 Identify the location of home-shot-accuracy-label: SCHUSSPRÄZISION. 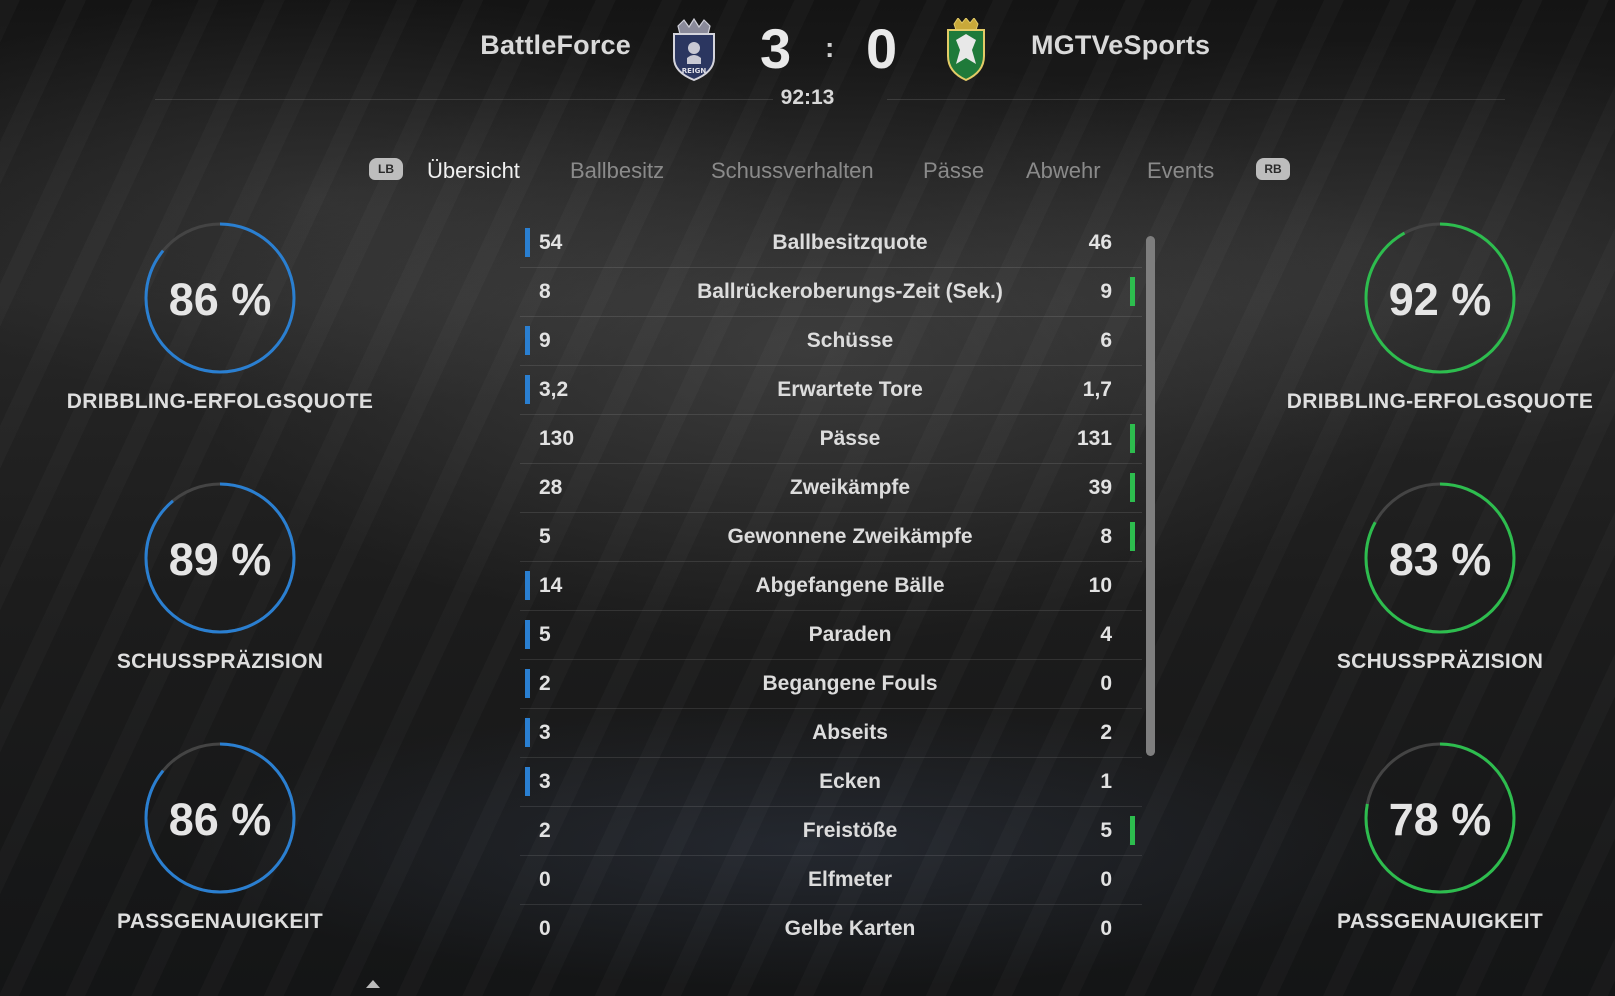
(220, 661).